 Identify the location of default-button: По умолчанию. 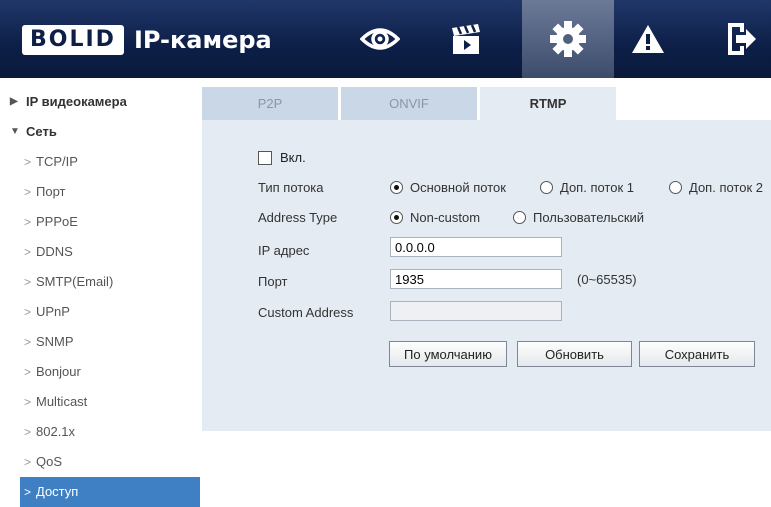
(448, 354).